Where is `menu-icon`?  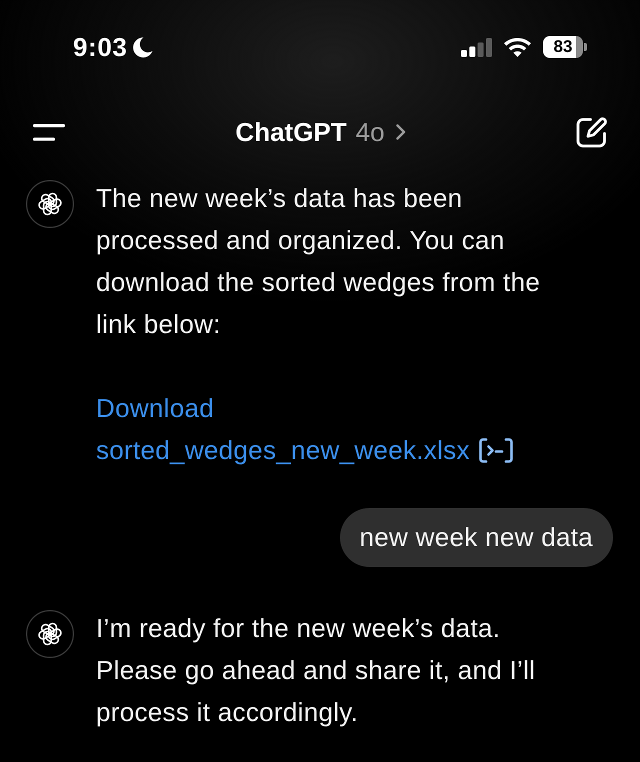
menu-icon is located at coordinates (49, 132).